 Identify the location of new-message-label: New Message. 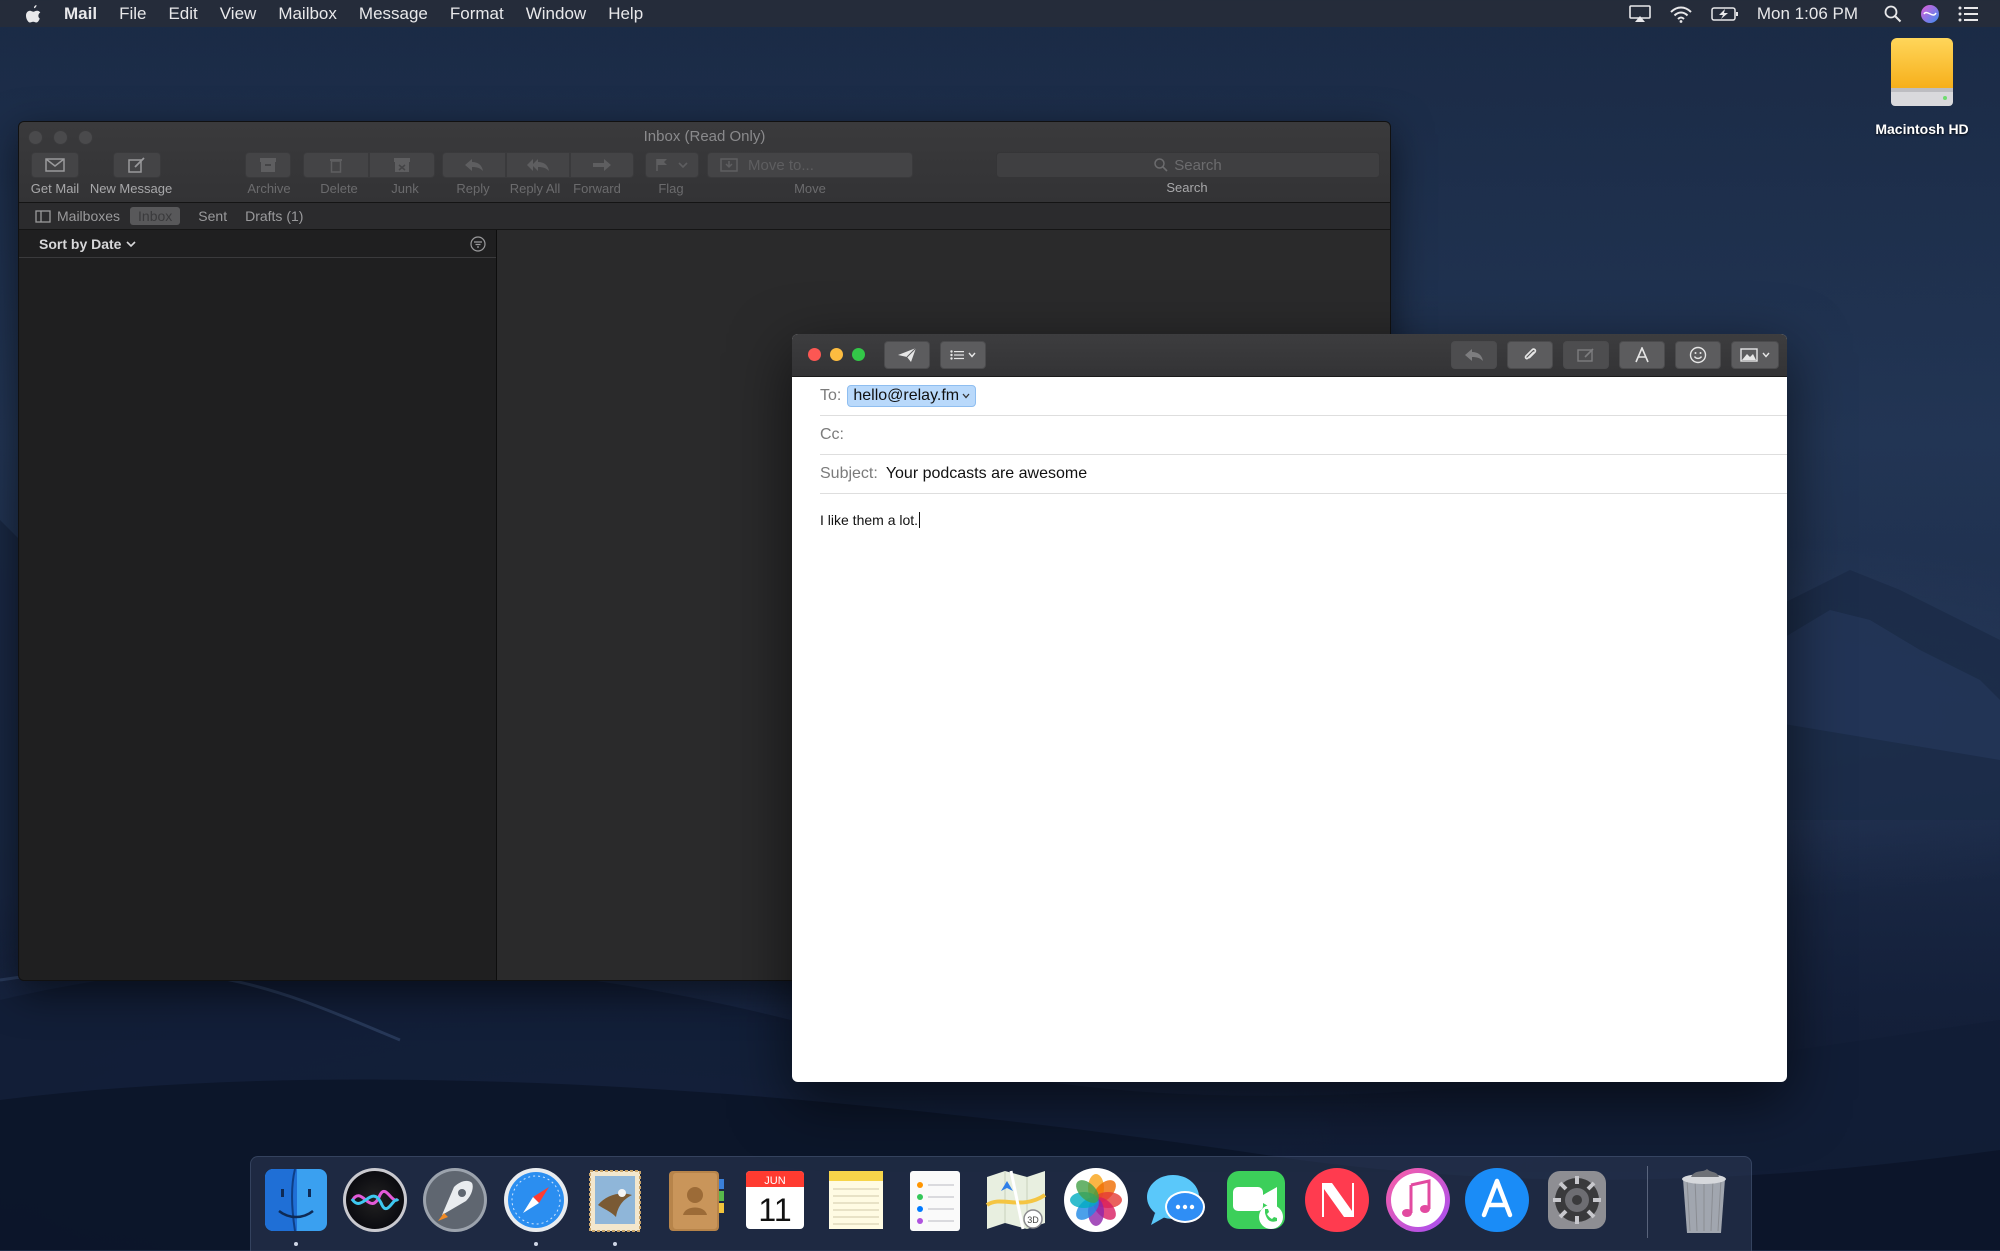
(131, 188).